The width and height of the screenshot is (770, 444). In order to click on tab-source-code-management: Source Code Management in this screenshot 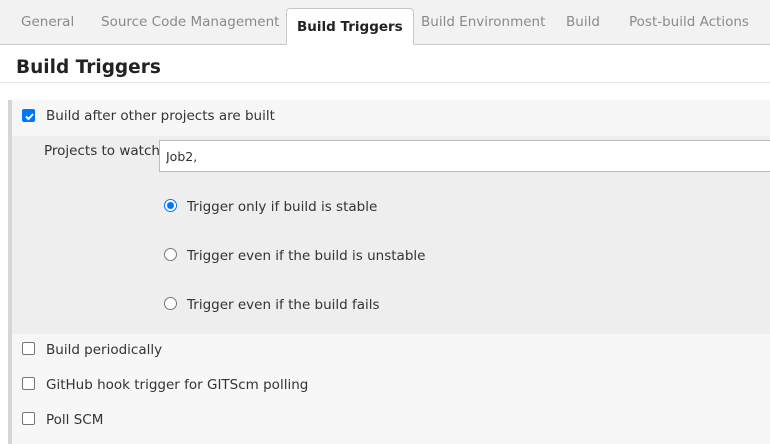, I will do `click(190, 22)`.